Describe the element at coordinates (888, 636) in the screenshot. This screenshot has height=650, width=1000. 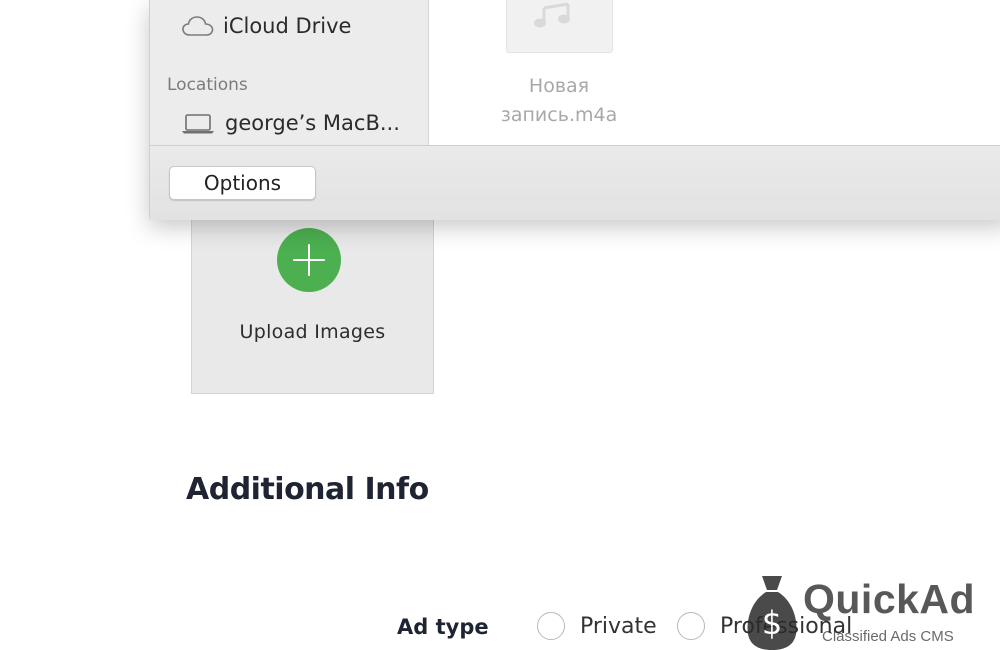
I see `watermark-tagline: Classified Ads CMS` at that location.